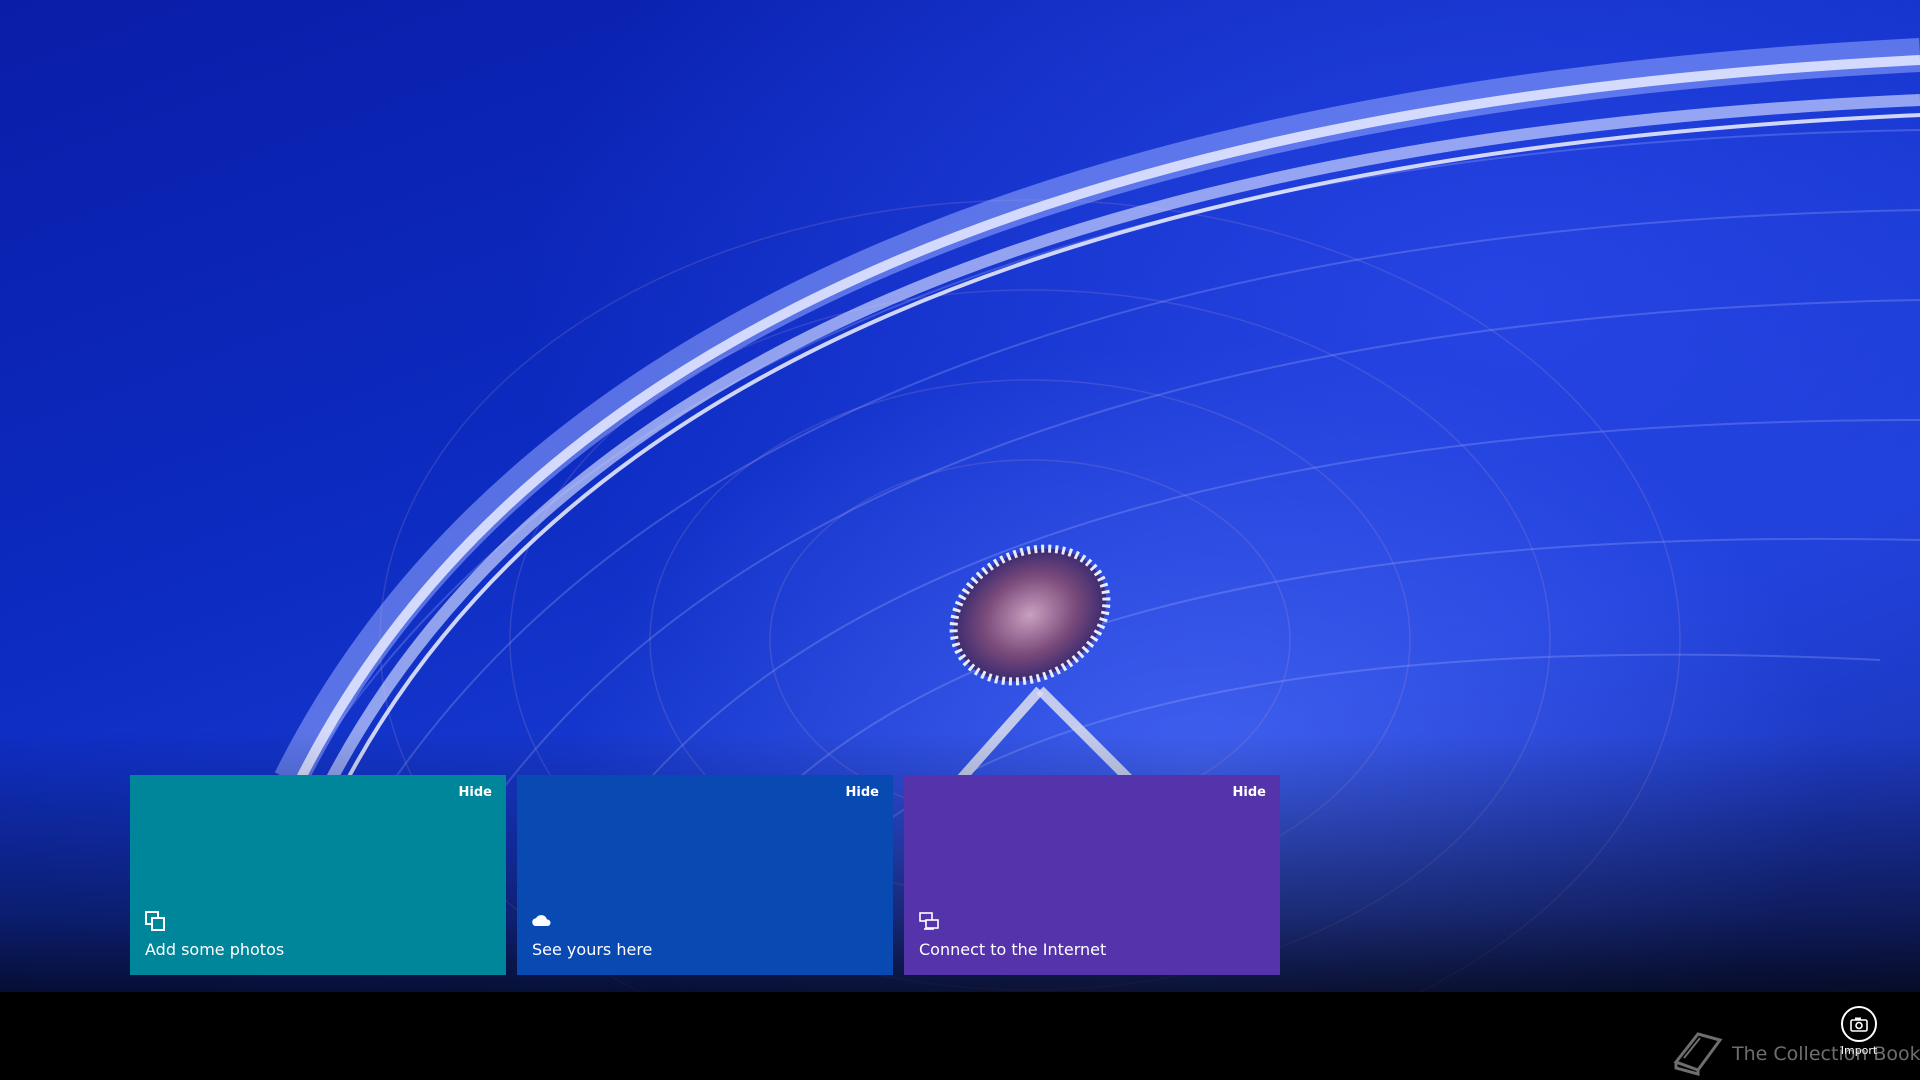  Describe the element at coordinates (215, 949) in the screenshot. I see `tile-label: Add some photos` at that location.